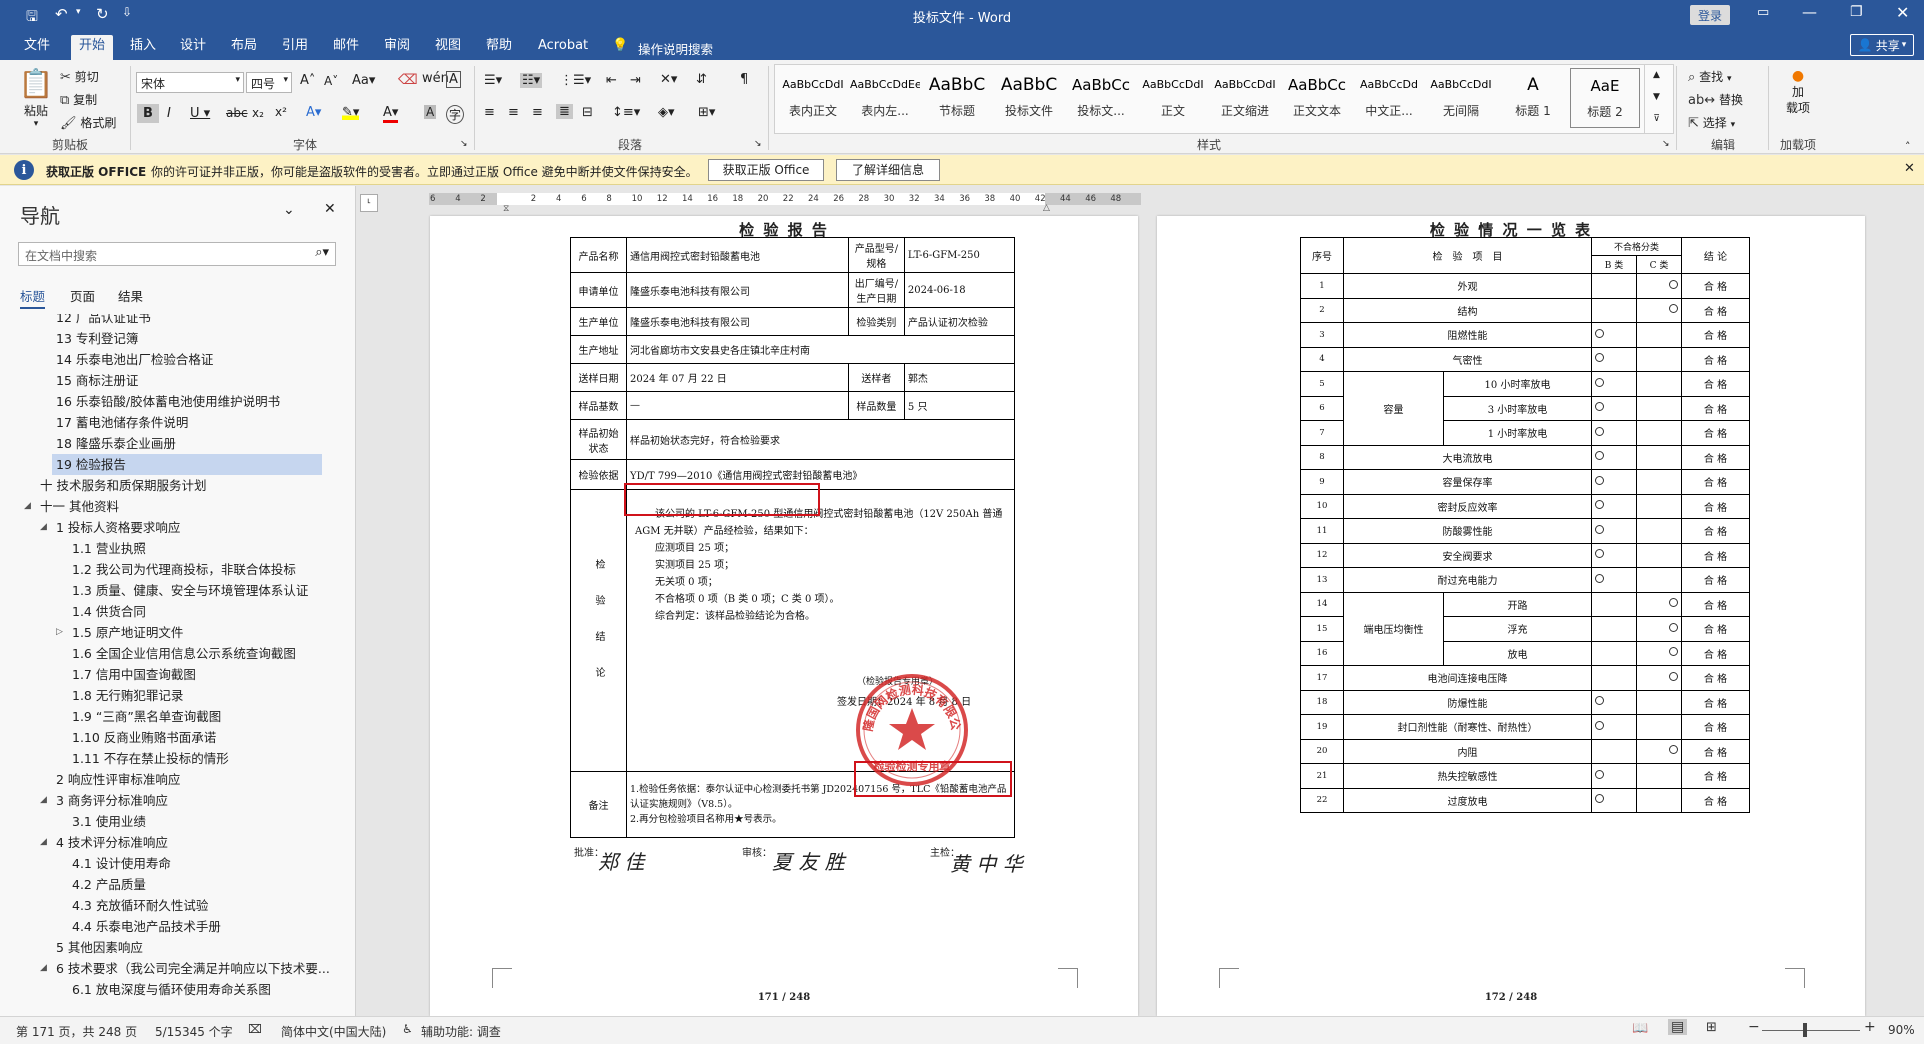 This screenshot has width=1924, height=1044. I want to click on zoom-level: 90%, so click(1901, 1030).